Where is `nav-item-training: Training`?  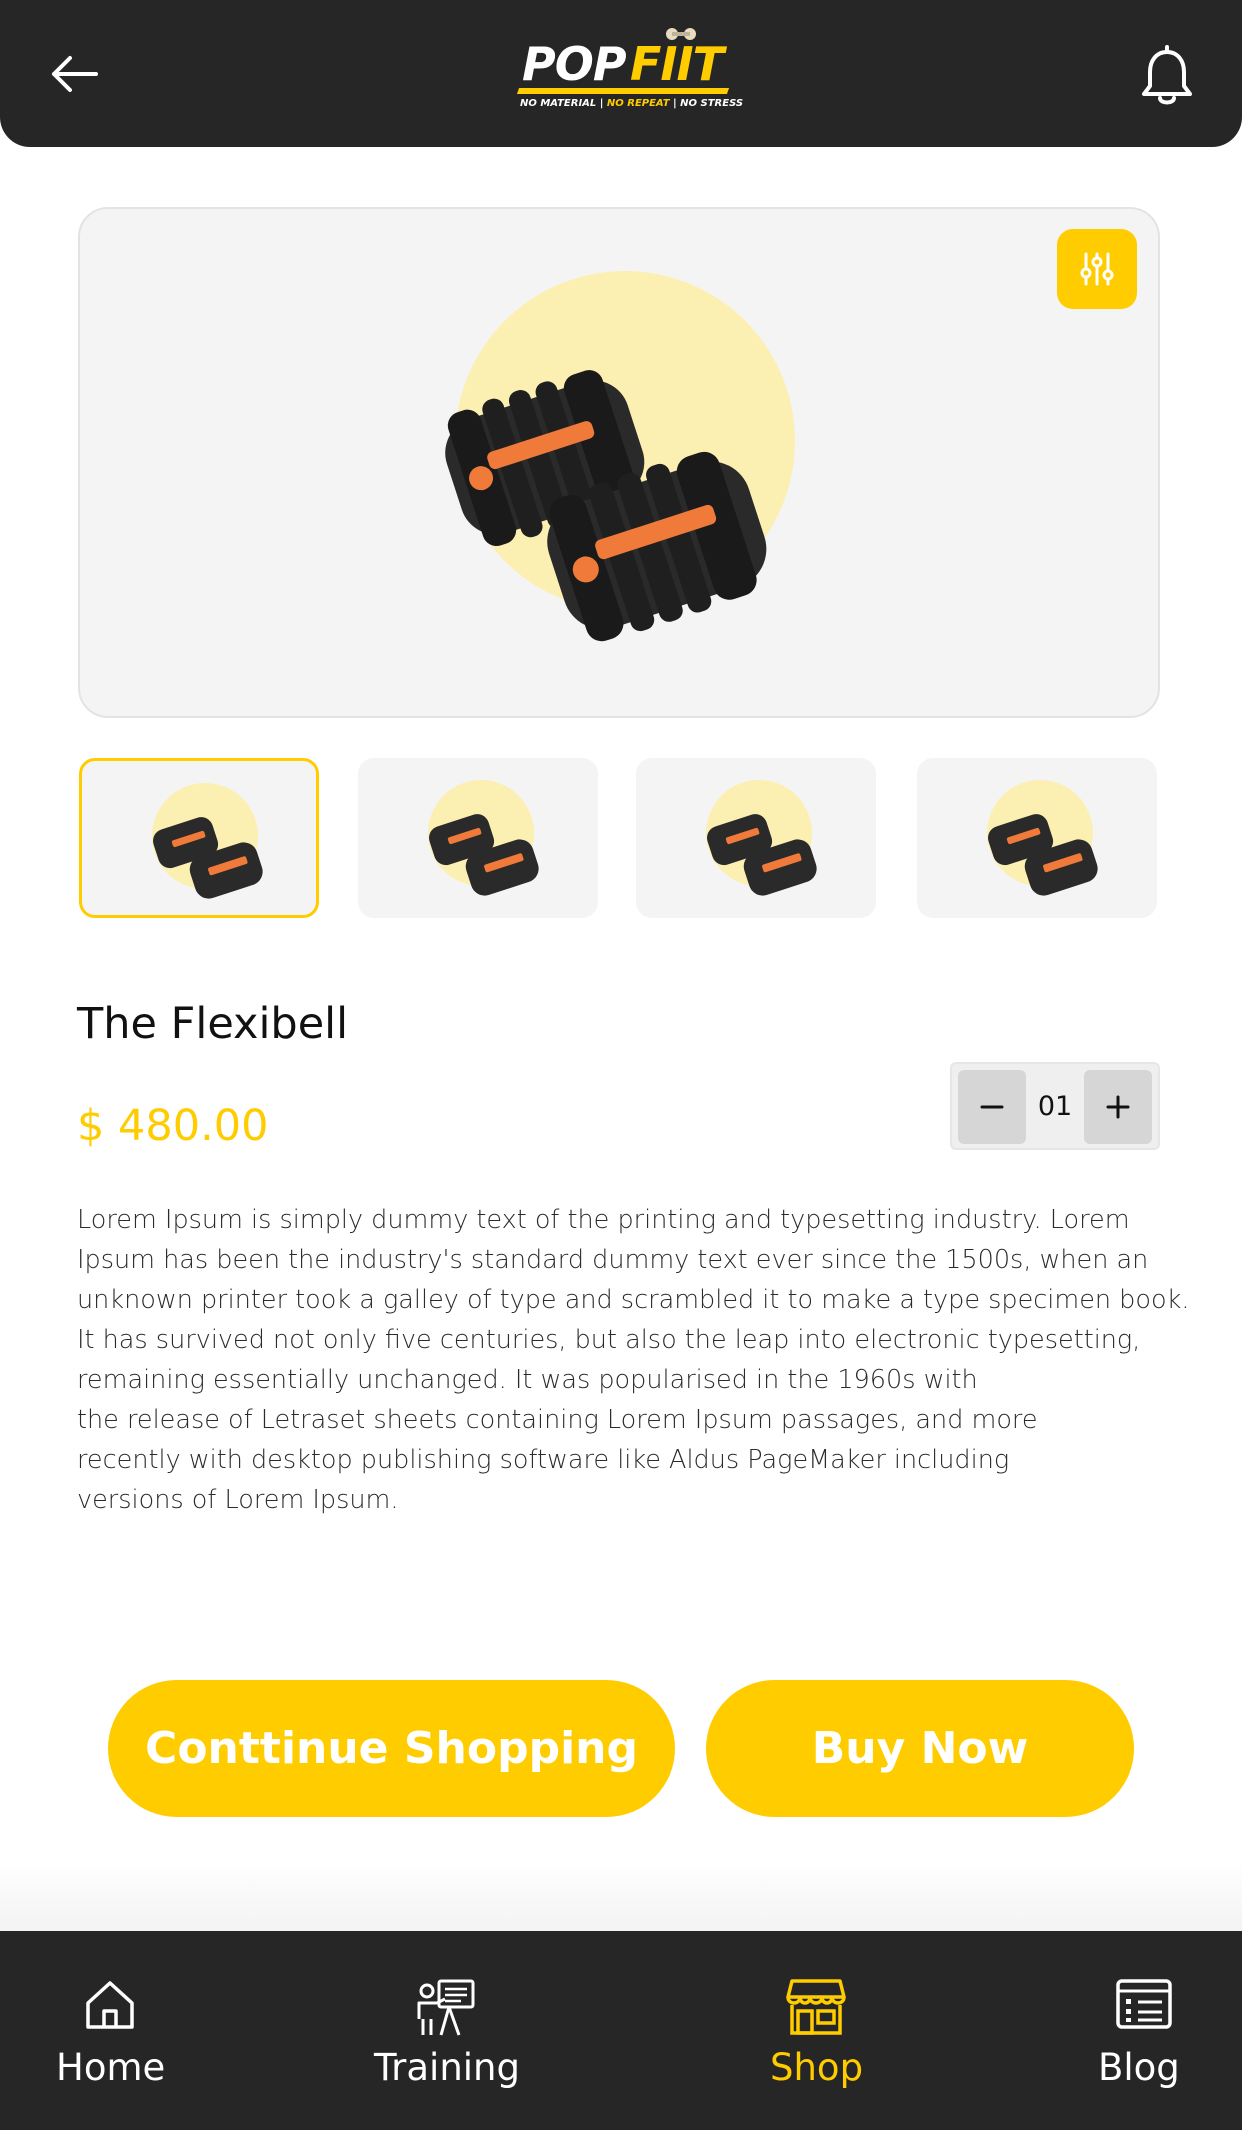 nav-item-training: Training is located at coordinates (445, 2030).